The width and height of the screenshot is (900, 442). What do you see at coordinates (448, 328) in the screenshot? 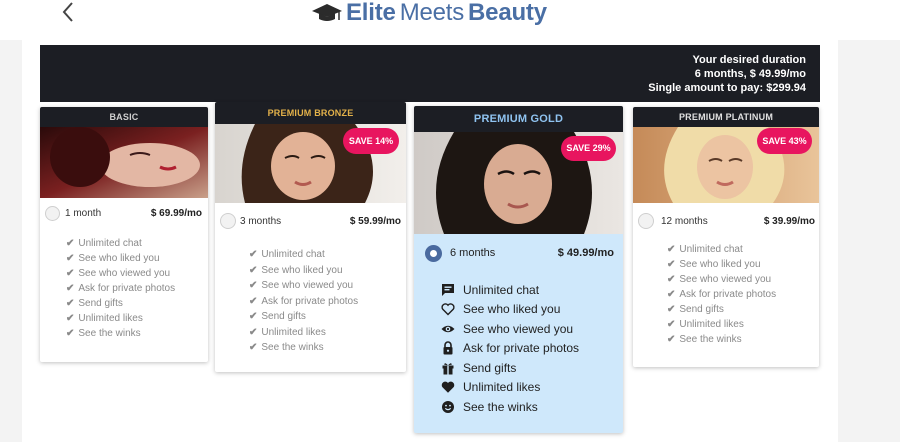
I see `eye-icon` at bounding box center [448, 328].